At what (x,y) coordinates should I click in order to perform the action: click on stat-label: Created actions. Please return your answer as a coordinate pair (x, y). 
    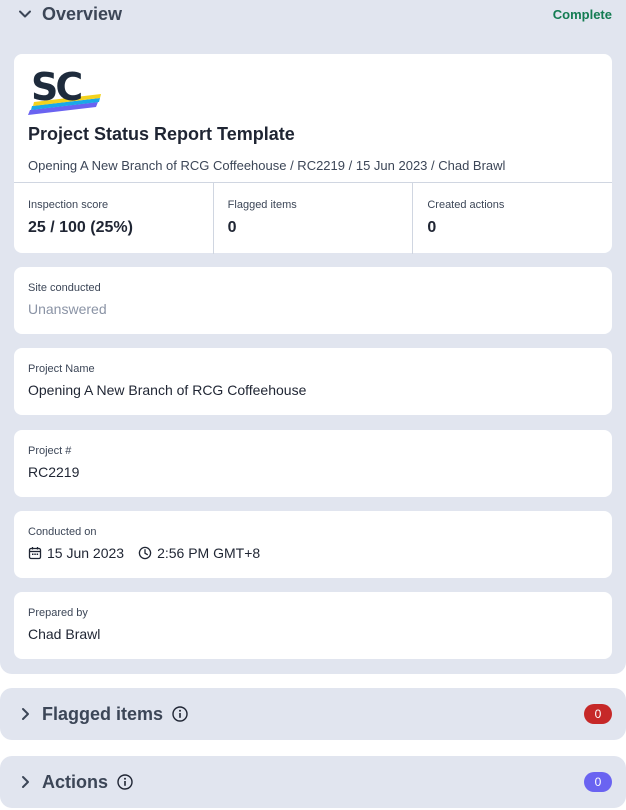
    Looking at the image, I should click on (466, 205).